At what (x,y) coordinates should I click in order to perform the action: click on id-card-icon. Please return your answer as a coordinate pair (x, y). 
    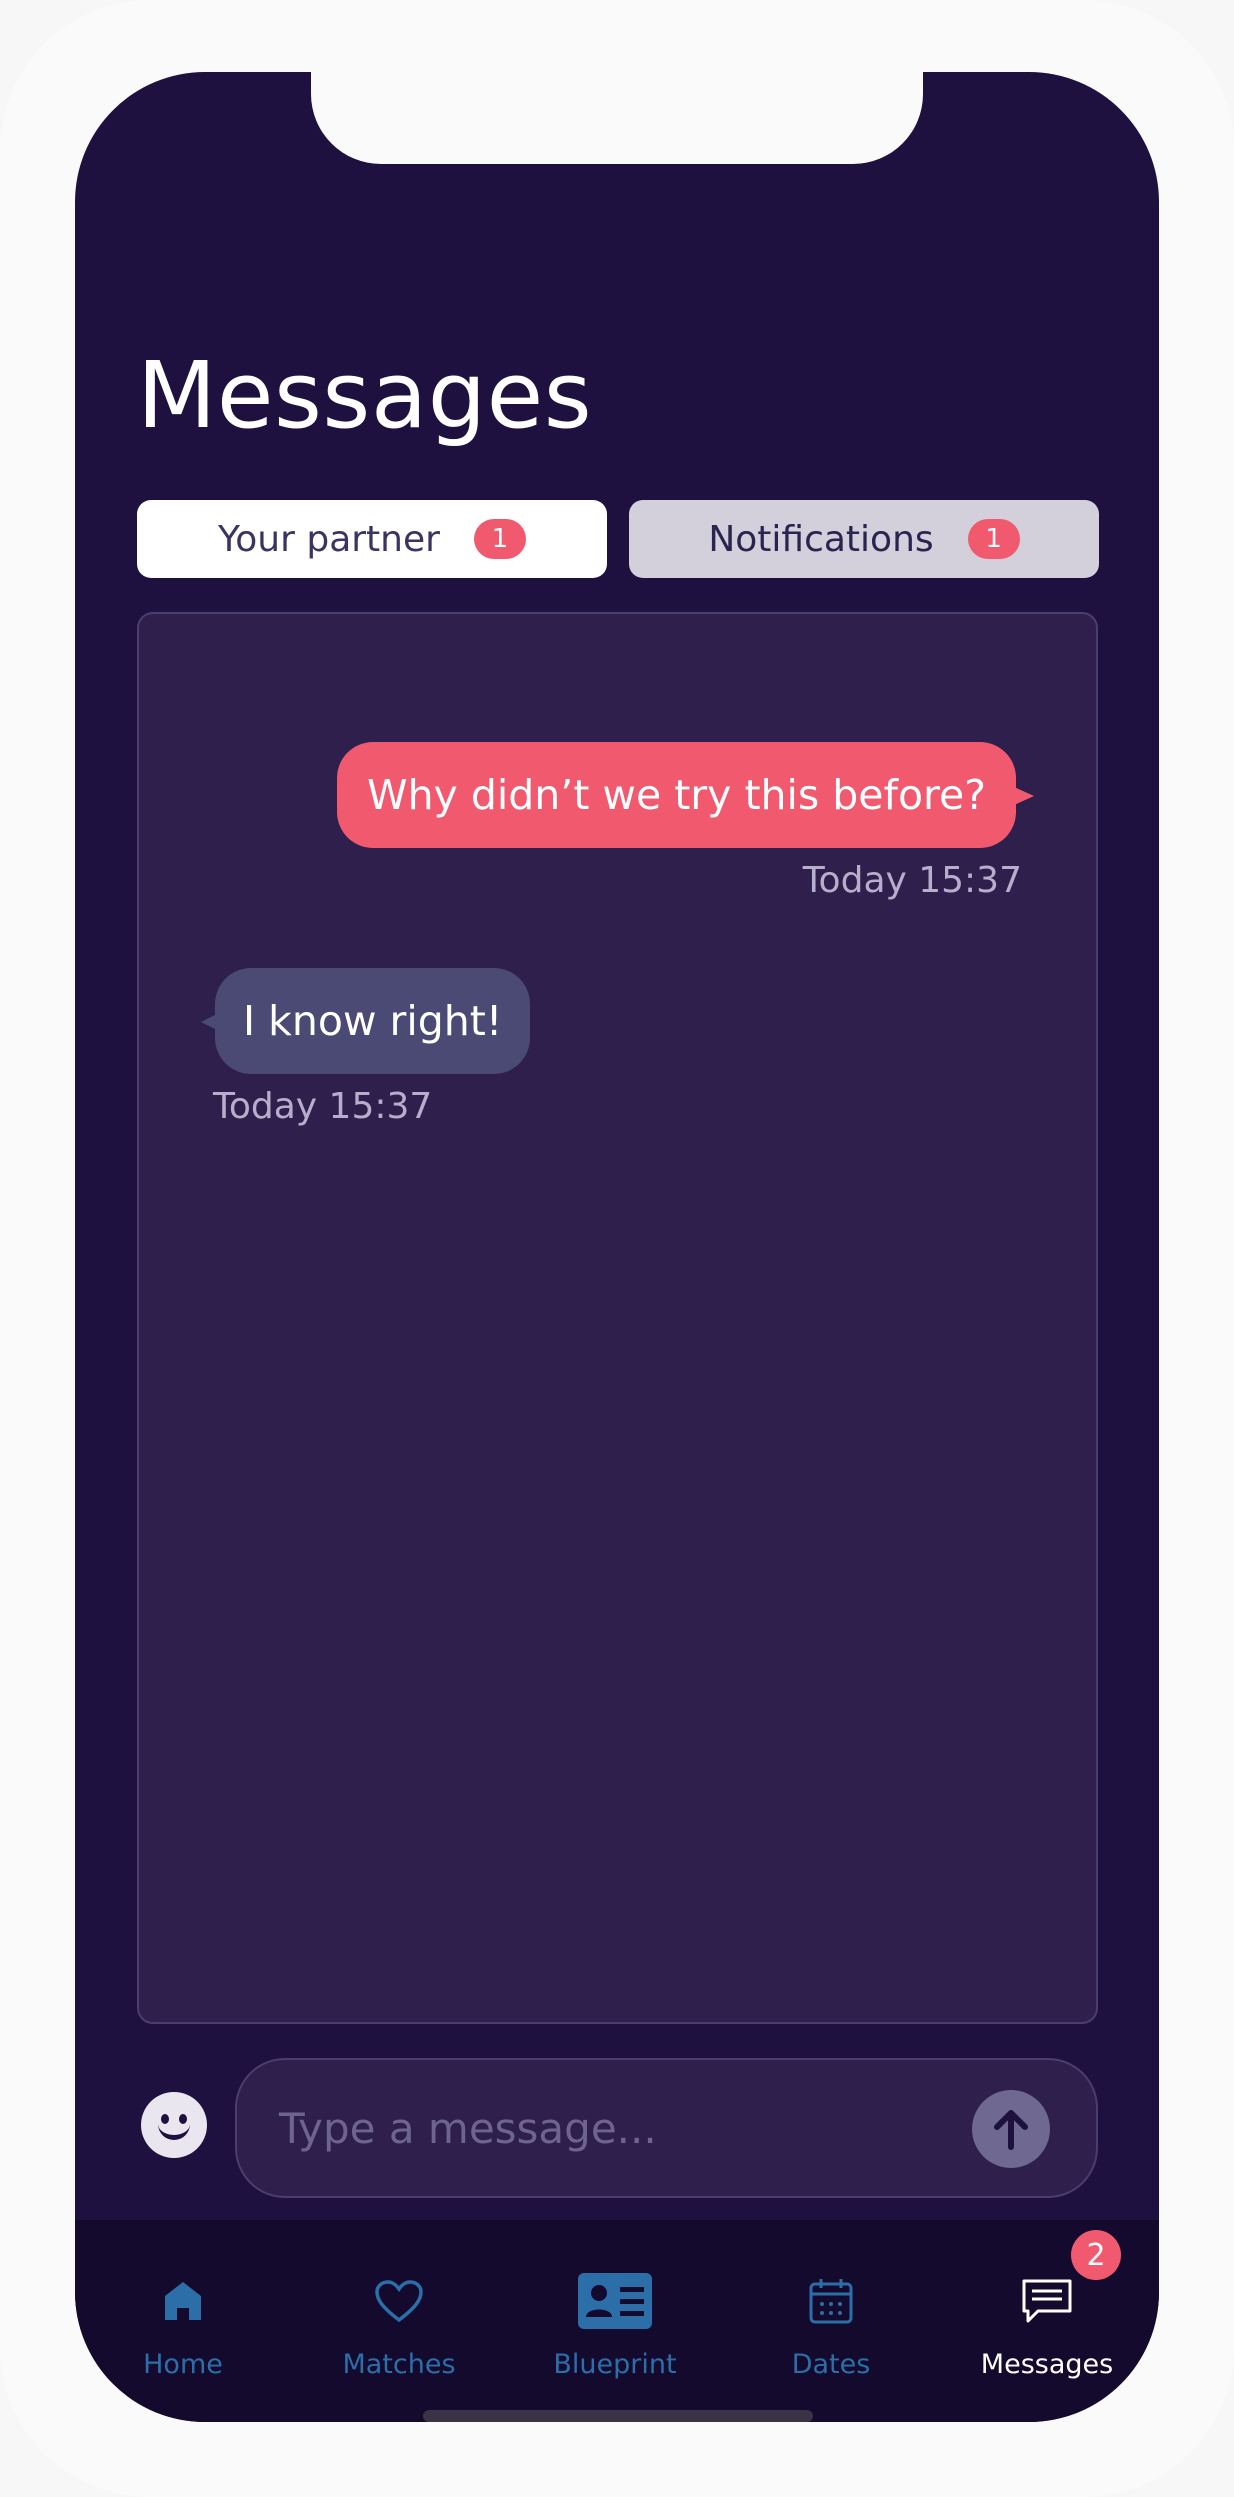
    Looking at the image, I should click on (615, 2301).